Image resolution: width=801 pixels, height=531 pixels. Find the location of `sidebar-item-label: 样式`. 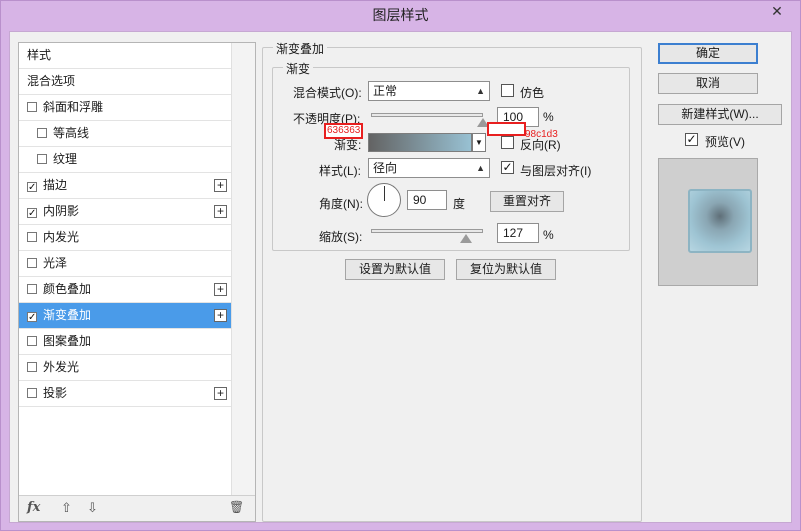

sidebar-item-label: 样式 is located at coordinates (39, 55).